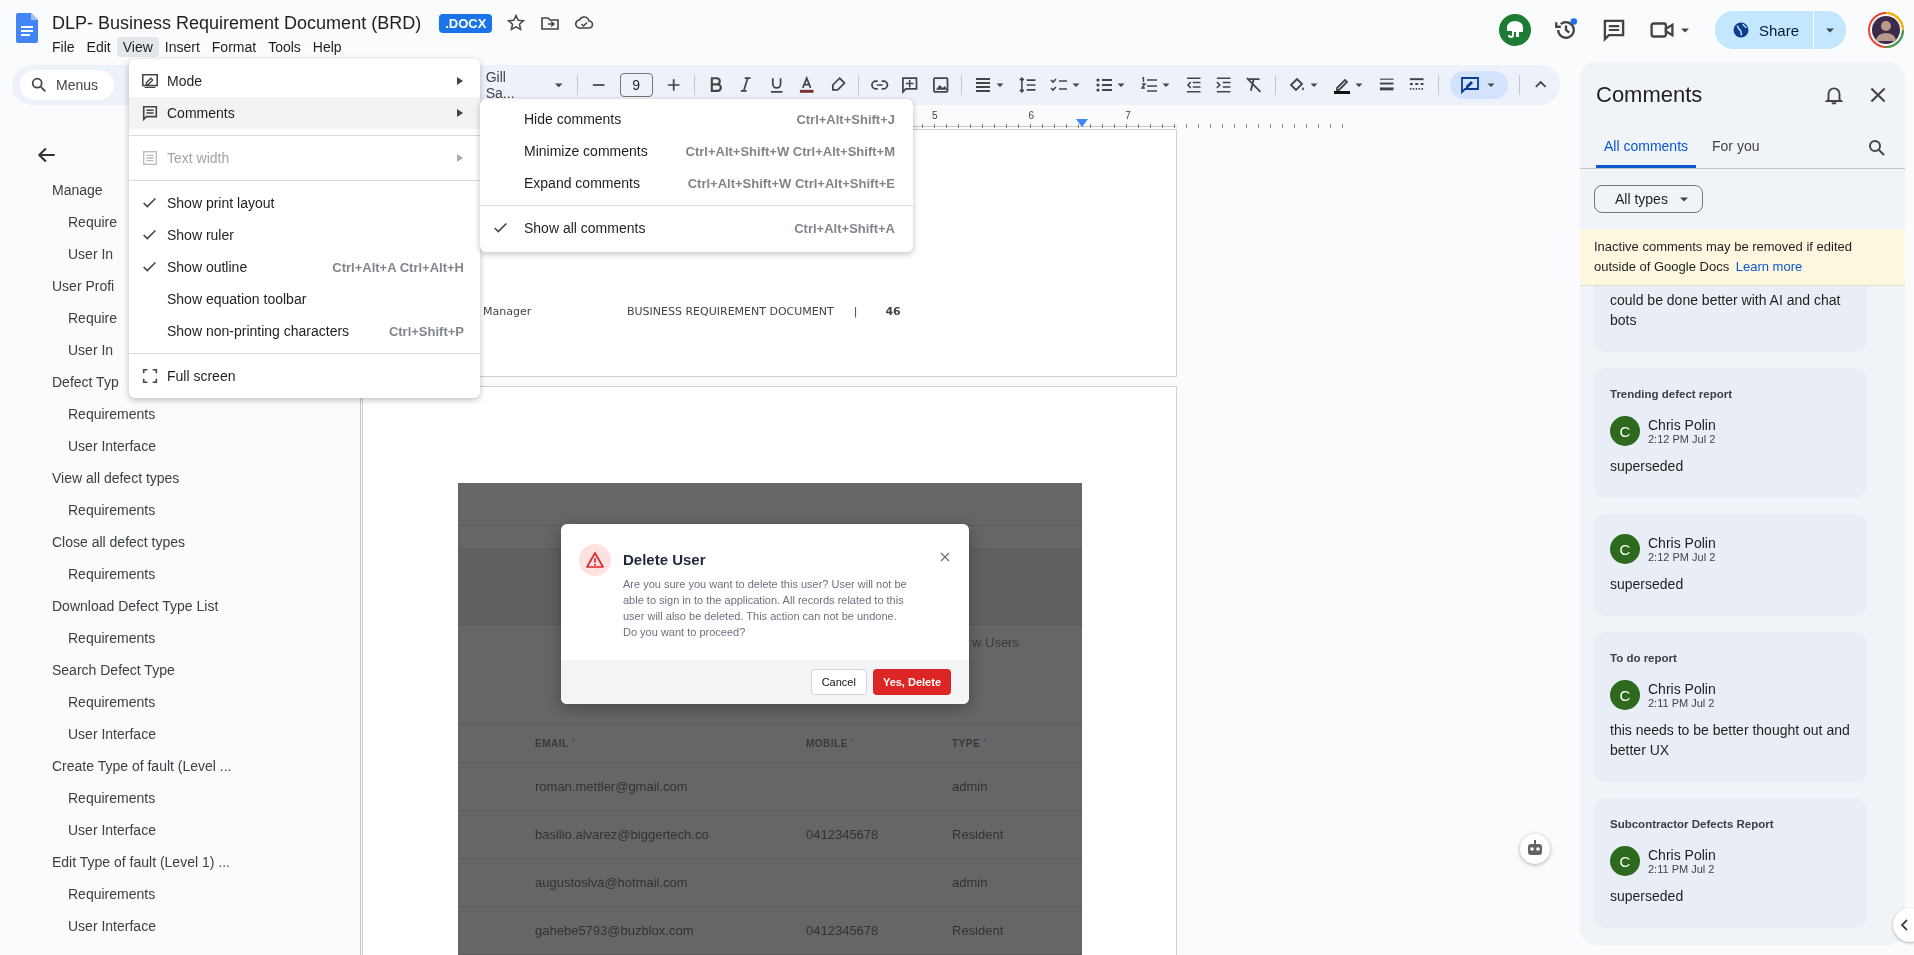 This screenshot has height=955, width=1914. What do you see at coordinates (234, 47) in the screenshot?
I see `menu-item: Format` at bounding box center [234, 47].